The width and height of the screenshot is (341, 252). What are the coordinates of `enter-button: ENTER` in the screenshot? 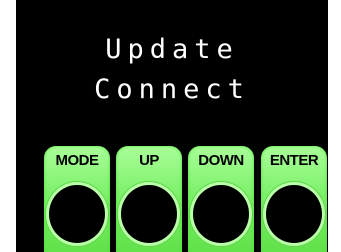 It's located at (294, 199).